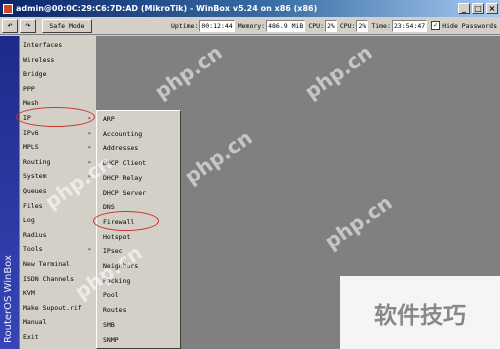 This screenshot has width=500, height=349. Describe the element at coordinates (316, 25) in the screenshot. I see `cpu-label: CPU:` at that location.